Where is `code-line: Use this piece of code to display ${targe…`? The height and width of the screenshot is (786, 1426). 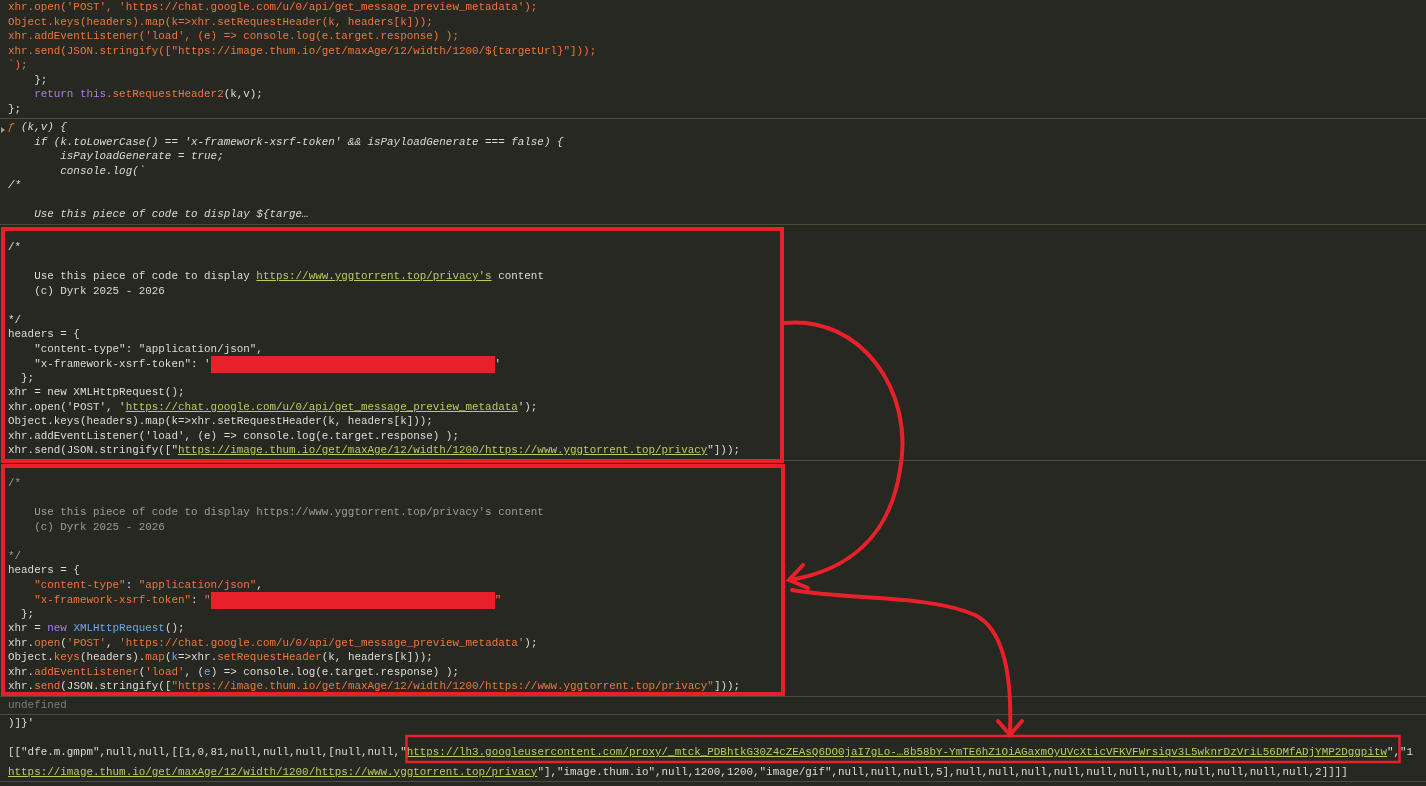 code-line: Use this piece of code to display ${targe… is located at coordinates (171, 214).